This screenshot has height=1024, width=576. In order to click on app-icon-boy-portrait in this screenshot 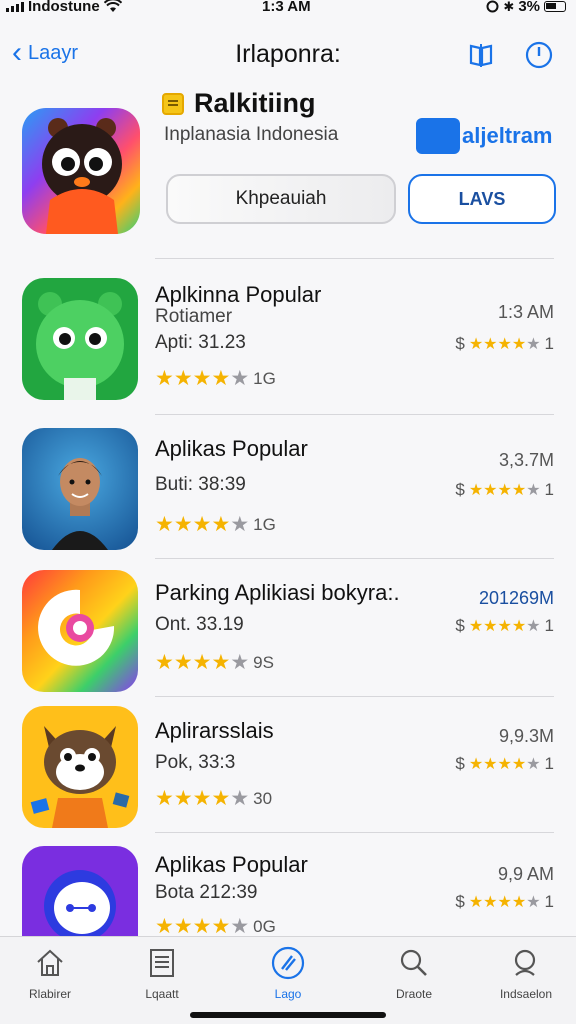, I will do `click(80, 489)`.